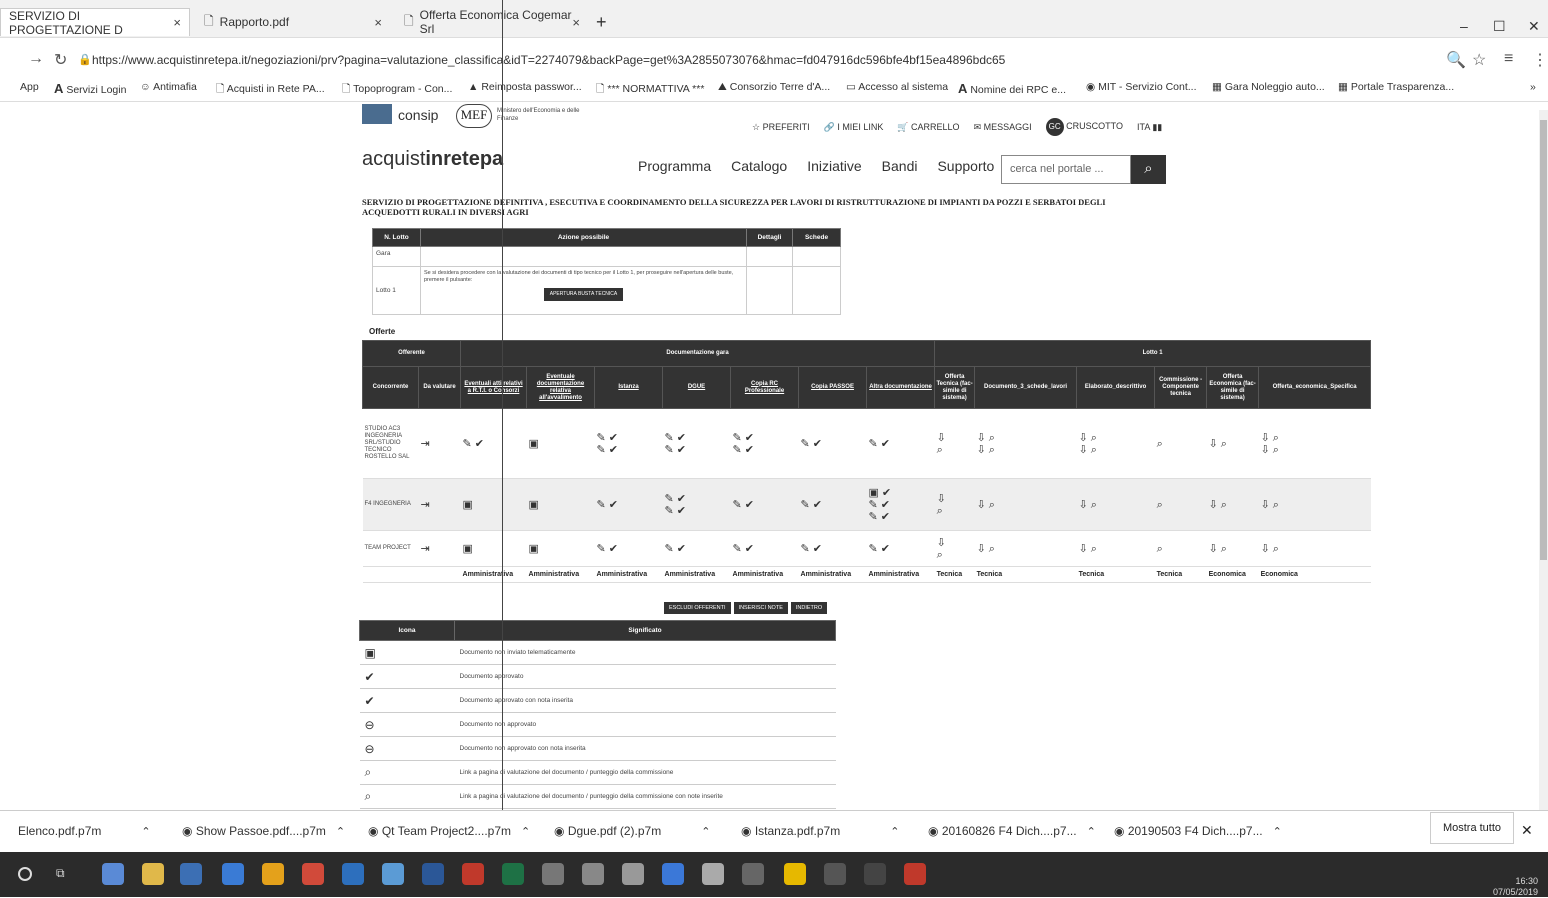 The height and width of the screenshot is (898, 1548). What do you see at coordinates (233, 874) in the screenshot?
I see `mail-app-icon` at bounding box center [233, 874].